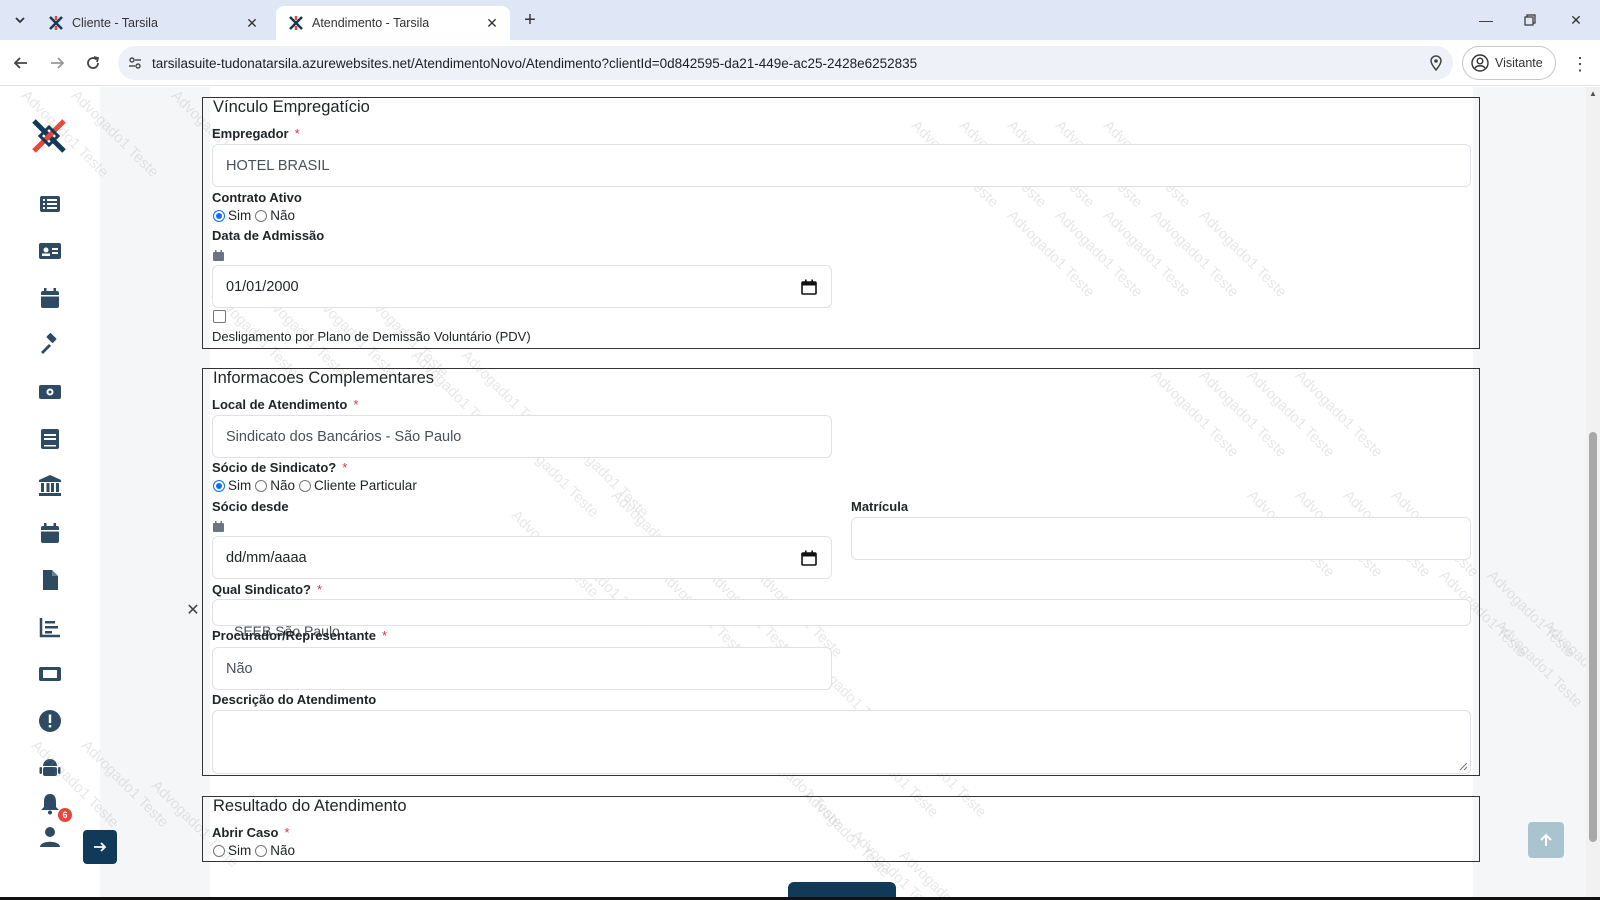 This screenshot has height=900, width=1600. What do you see at coordinates (50, 298) in the screenshot?
I see `calendar-icon` at bounding box center [50, 298].